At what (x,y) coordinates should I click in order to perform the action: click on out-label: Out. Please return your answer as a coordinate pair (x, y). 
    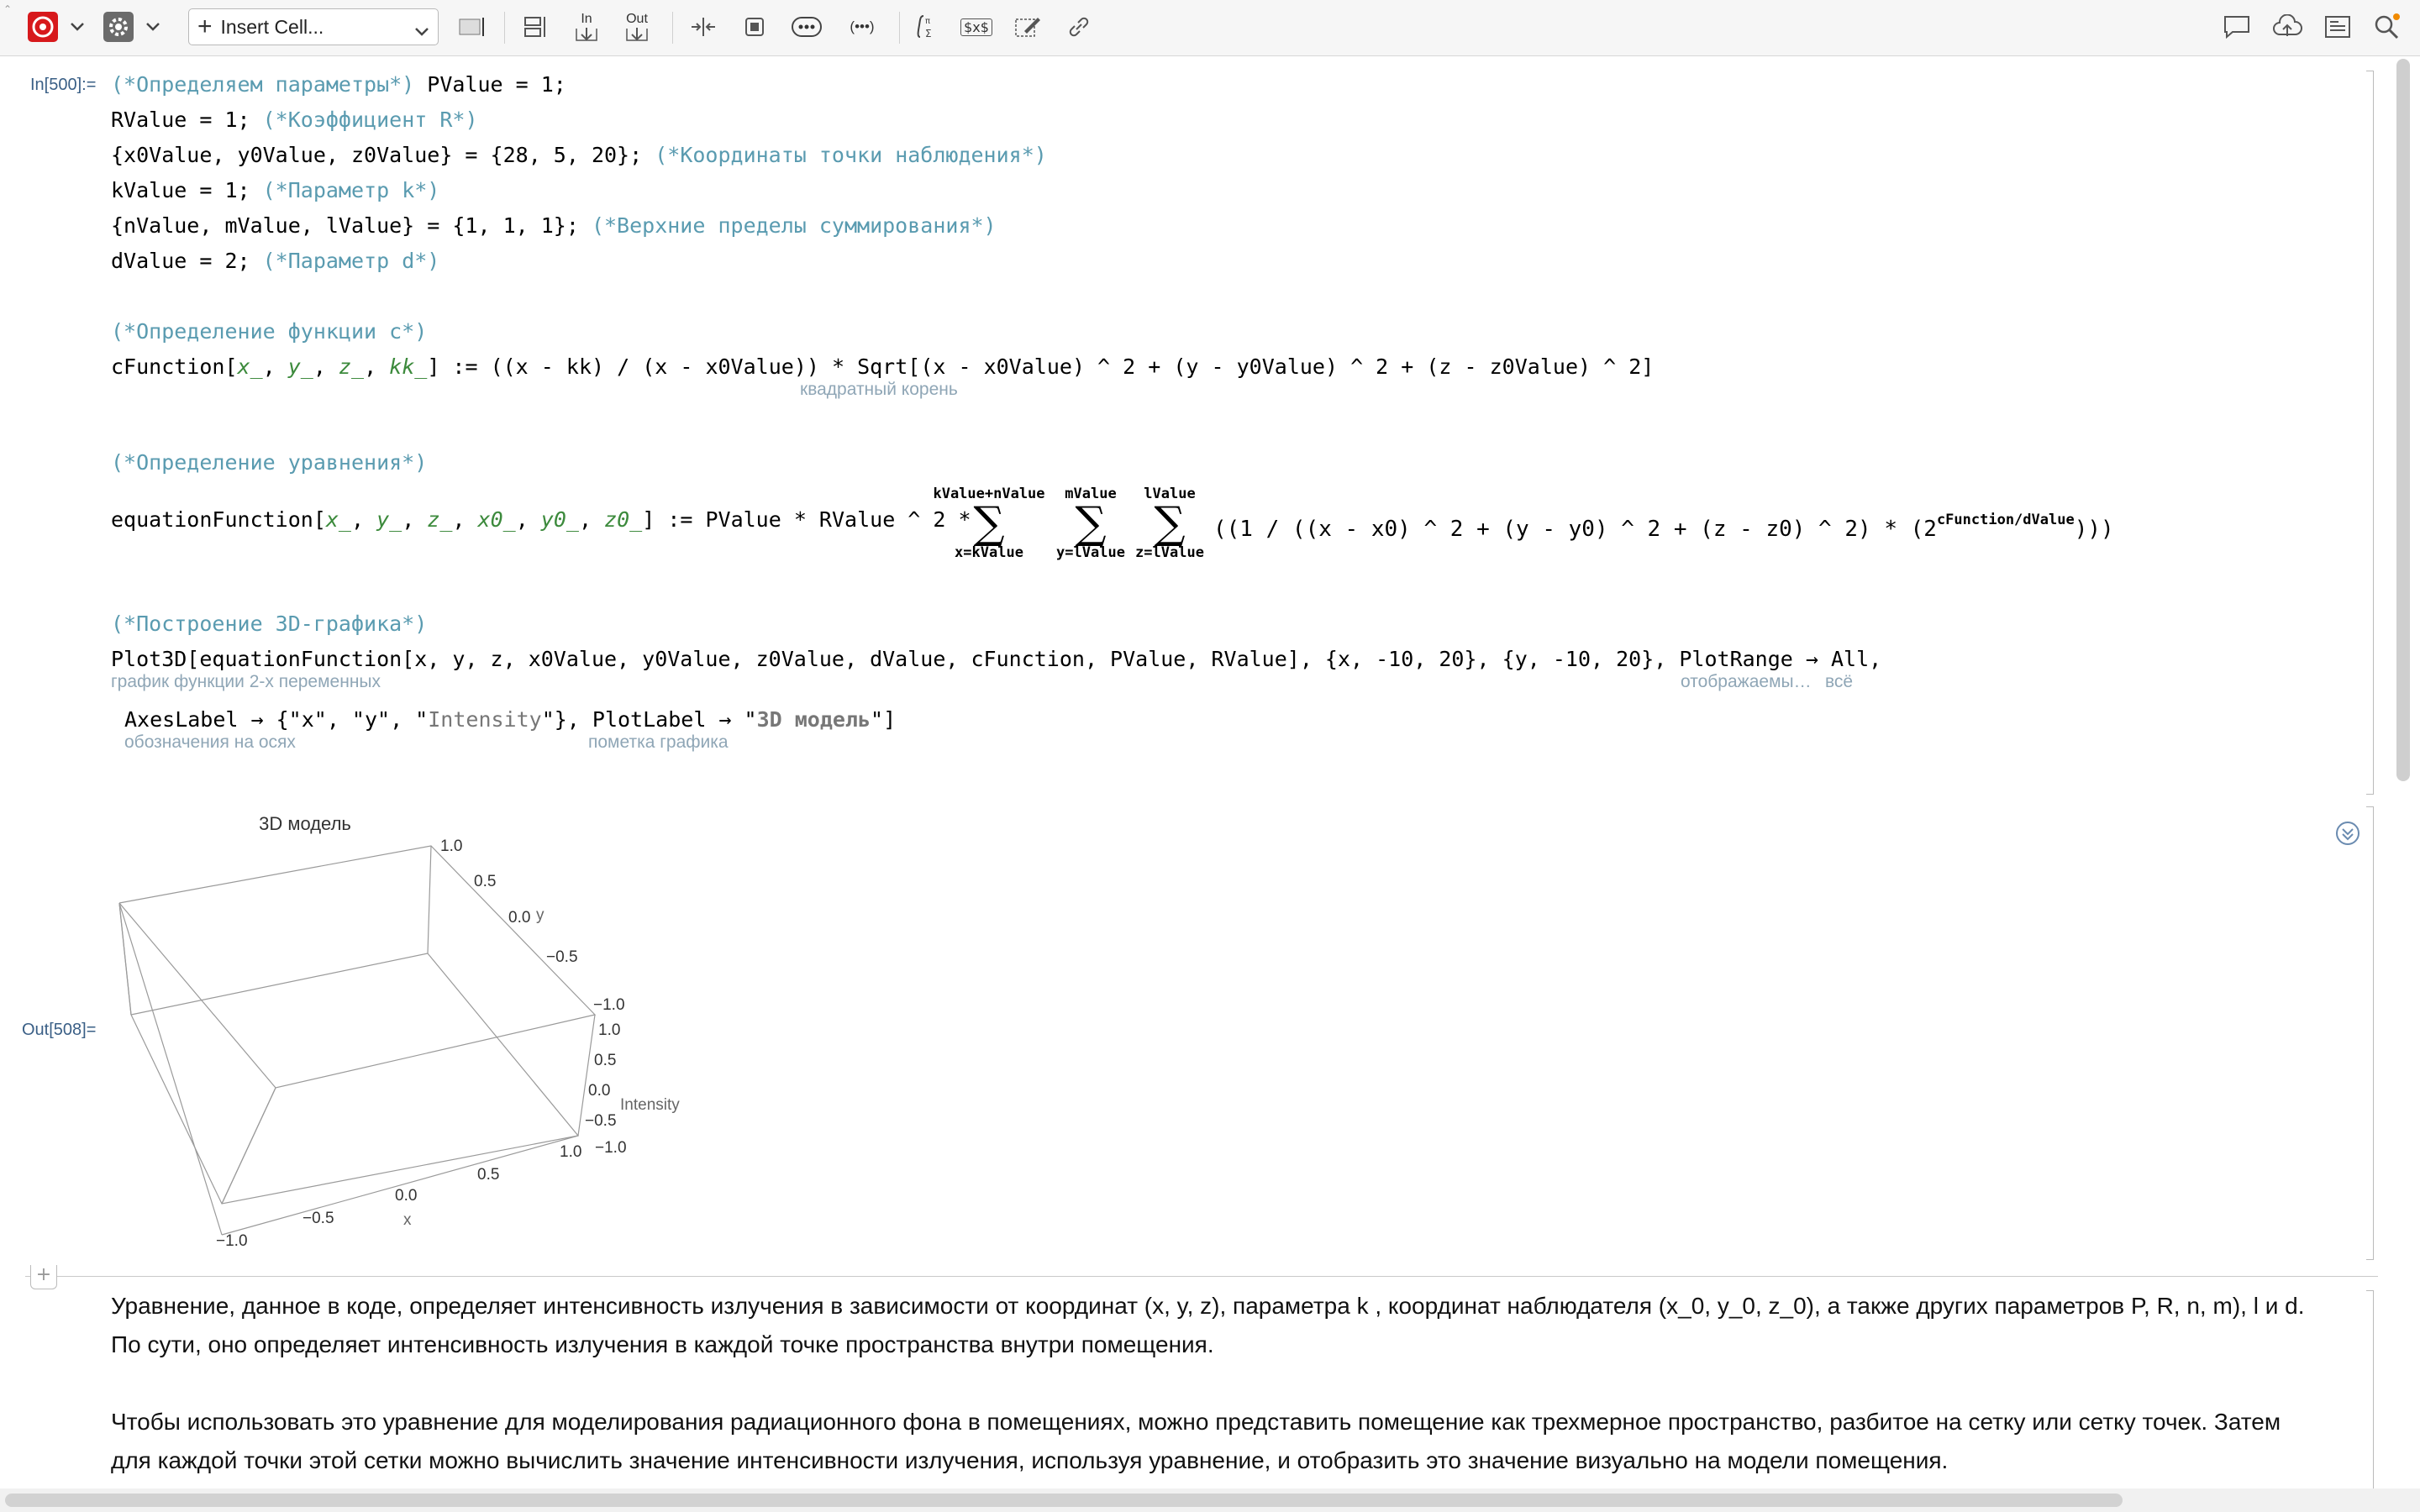
    Looking at the image, I should click on (637, 19).